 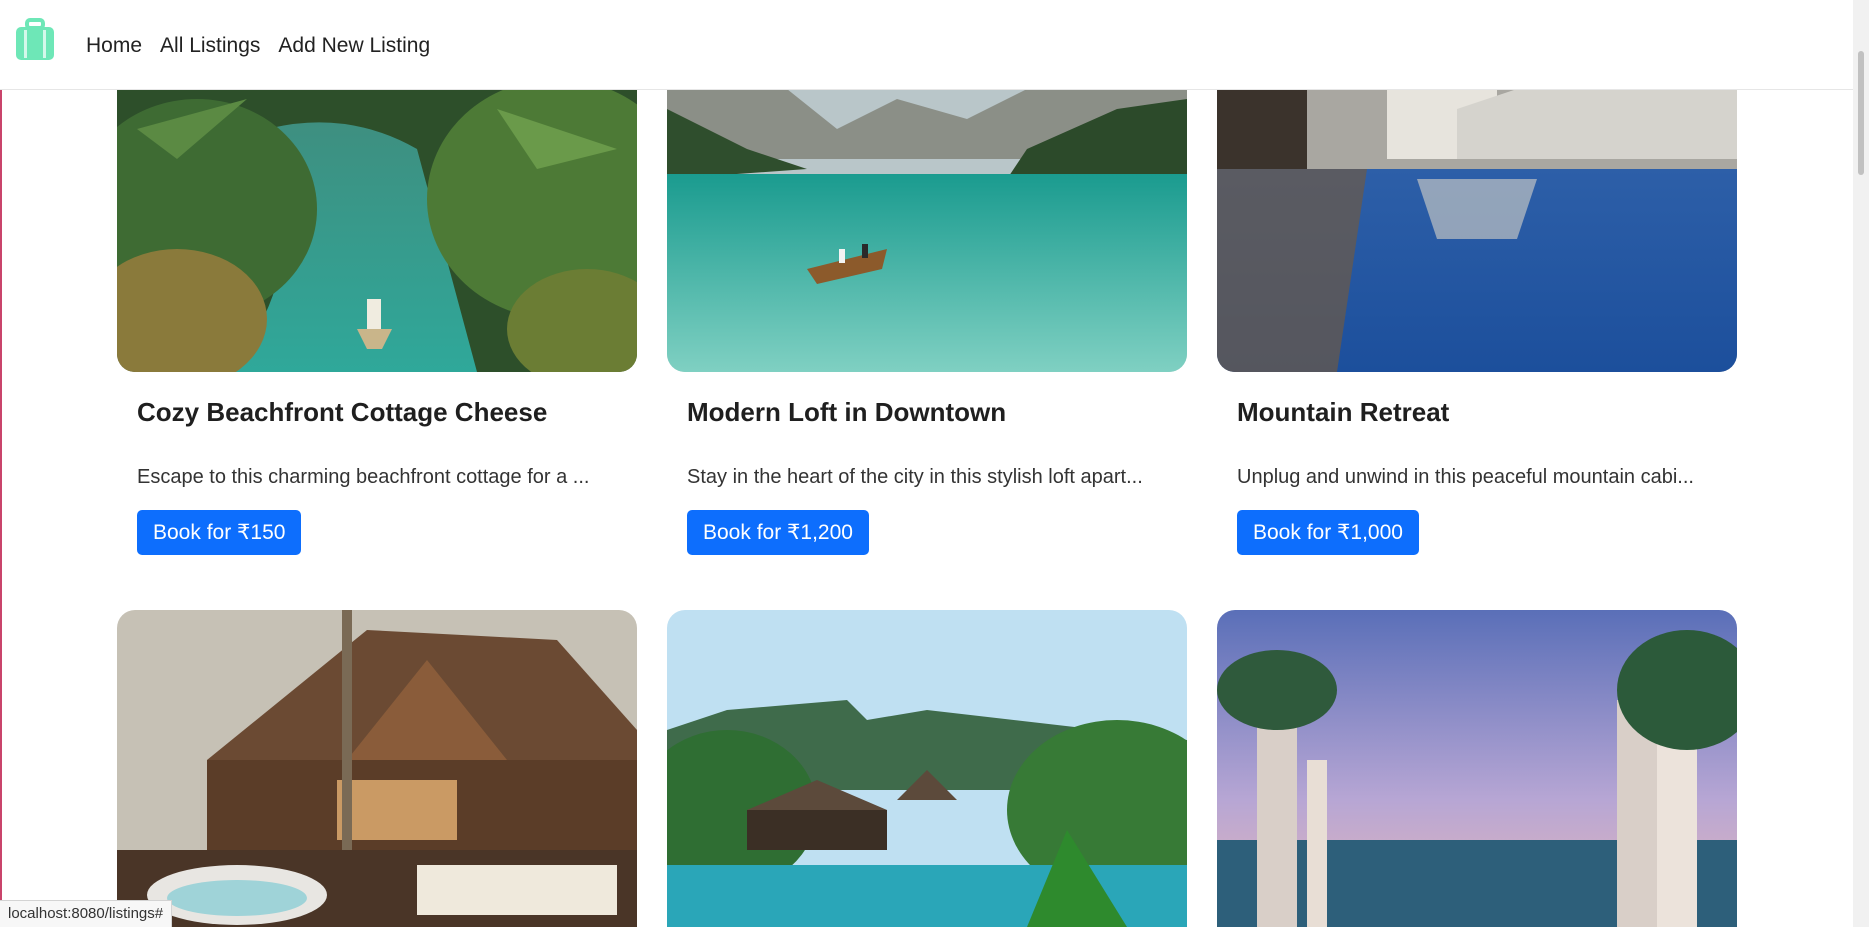 I want to click on scrollbar-thumb, so click(x=1861, y=113).